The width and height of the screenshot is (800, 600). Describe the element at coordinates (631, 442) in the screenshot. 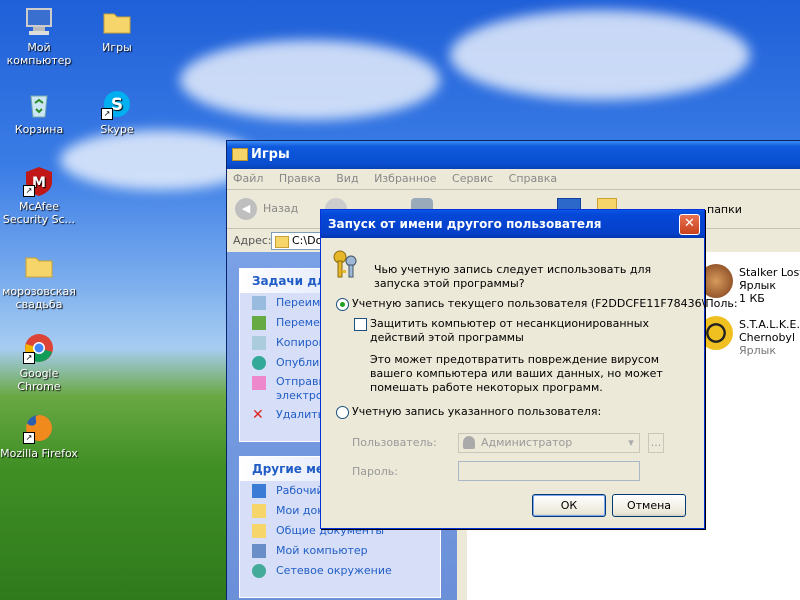

I see `chevron-down-icon: ▾` at that location.